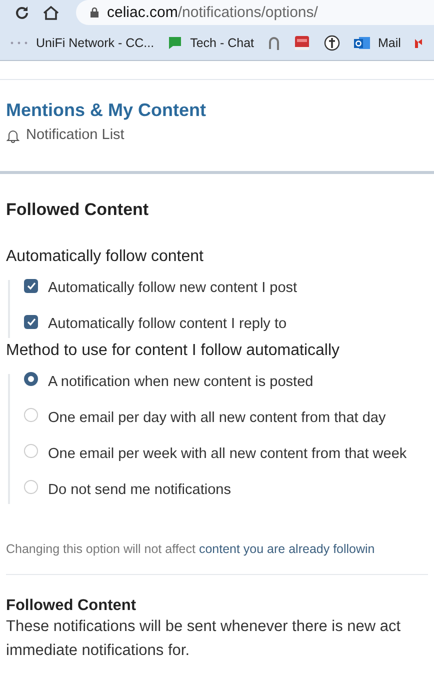 The height and width of the screenshot is (674, 434). I want to click on section-title: Mentions & My Content, so click(217, 110).